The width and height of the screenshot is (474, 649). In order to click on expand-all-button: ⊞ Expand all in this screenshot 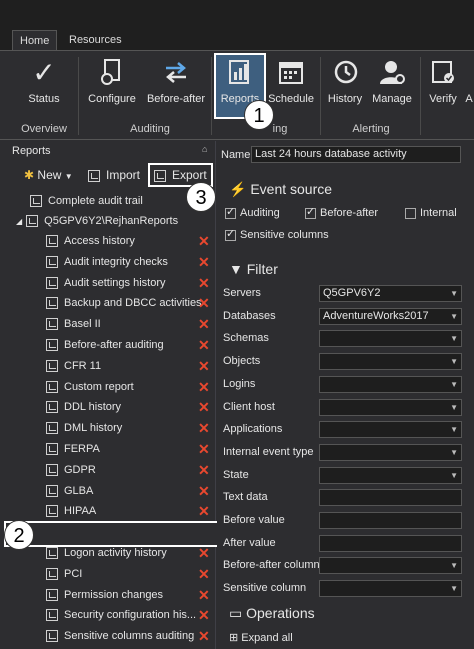, I will do `click(261, 637)`.